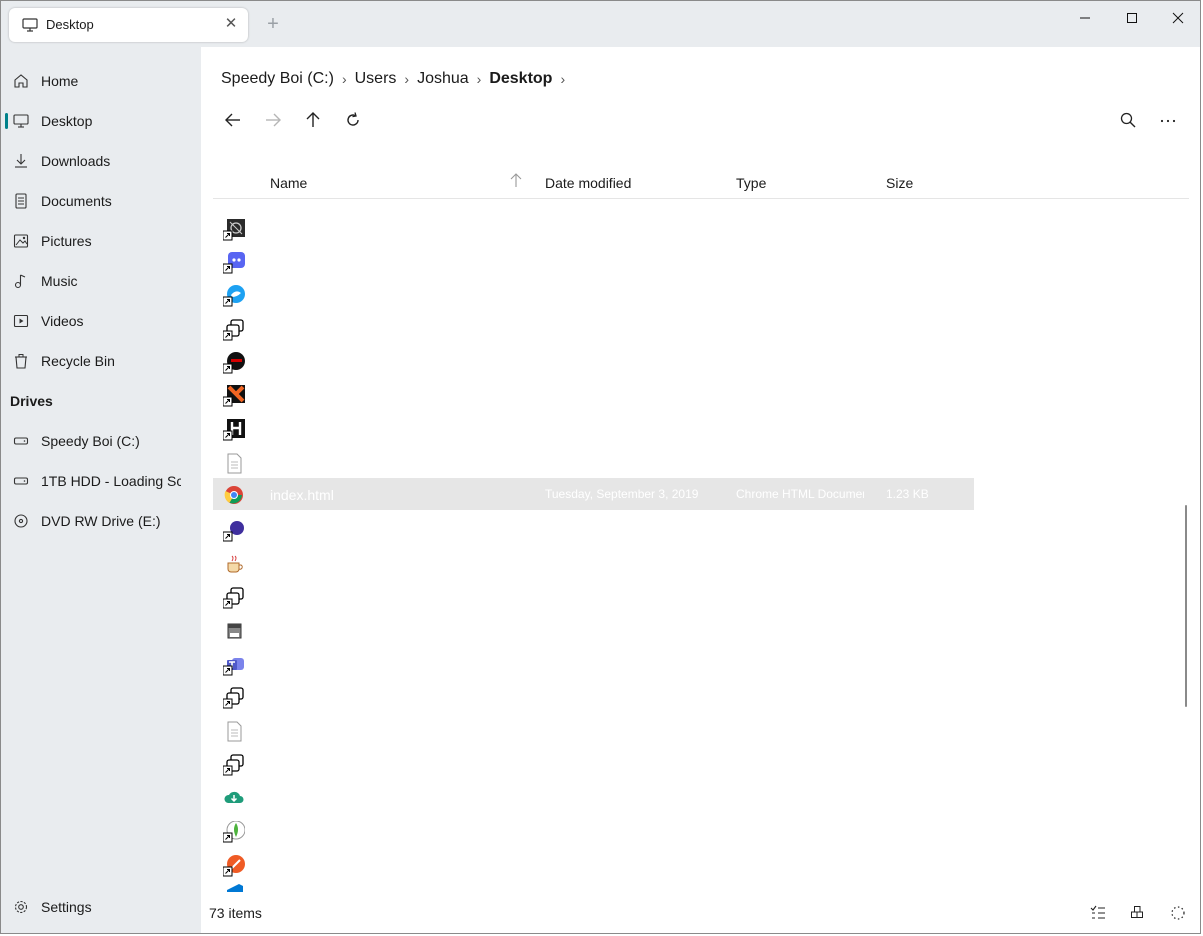 This screenshot has height=936, width=1203. Describe the element at coordinates (59, 281) in the screenshot. I see `sidebar-item-label: Music` at that location.